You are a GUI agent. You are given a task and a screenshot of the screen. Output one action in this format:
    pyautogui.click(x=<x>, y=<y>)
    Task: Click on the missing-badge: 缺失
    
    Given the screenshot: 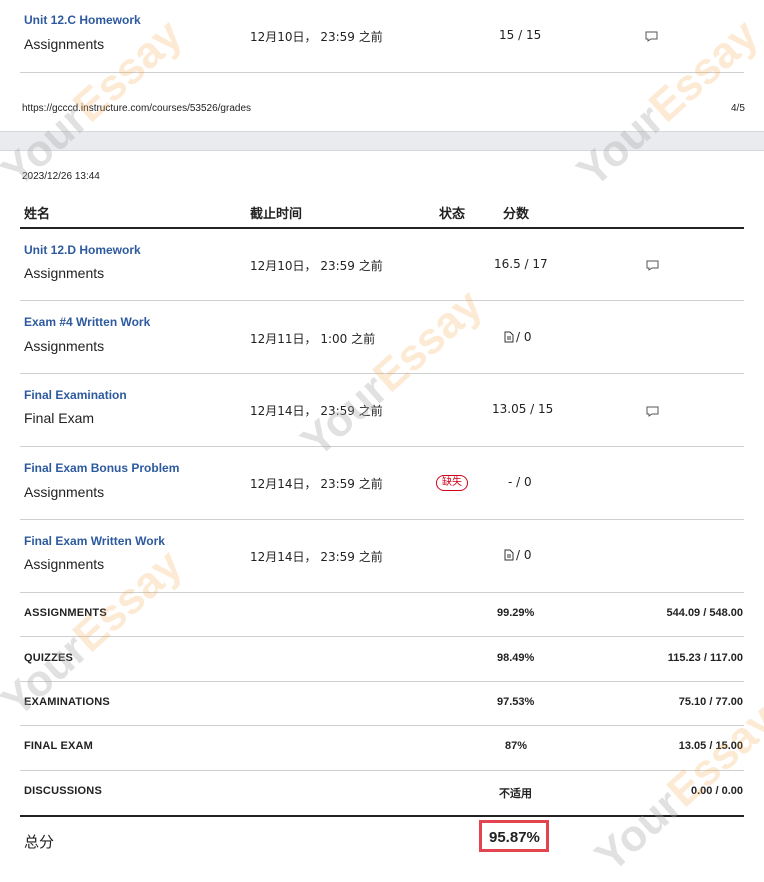 What is the action you would take?
    pyautogui.click(x=452, y=483)
    